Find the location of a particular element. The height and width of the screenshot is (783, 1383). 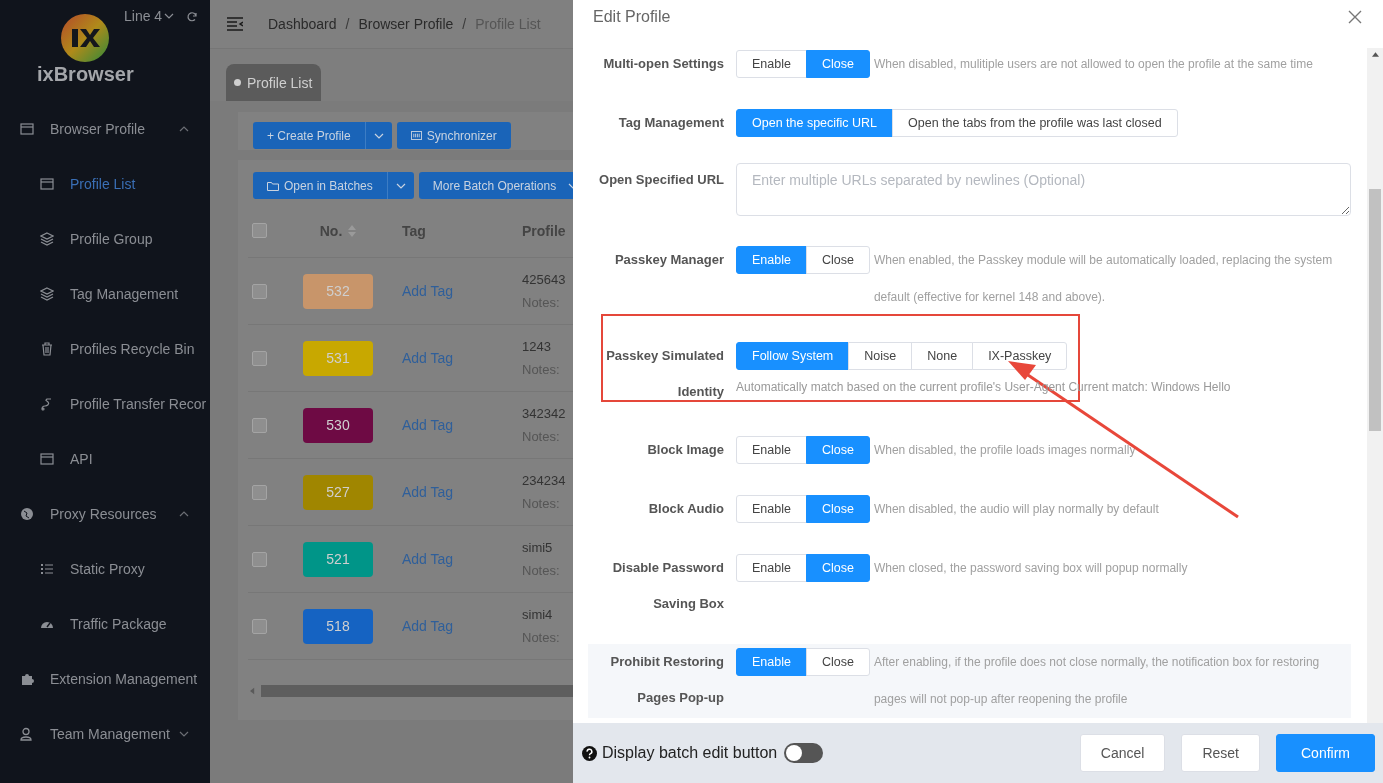

list-icon is located at coordinates (47, 568).